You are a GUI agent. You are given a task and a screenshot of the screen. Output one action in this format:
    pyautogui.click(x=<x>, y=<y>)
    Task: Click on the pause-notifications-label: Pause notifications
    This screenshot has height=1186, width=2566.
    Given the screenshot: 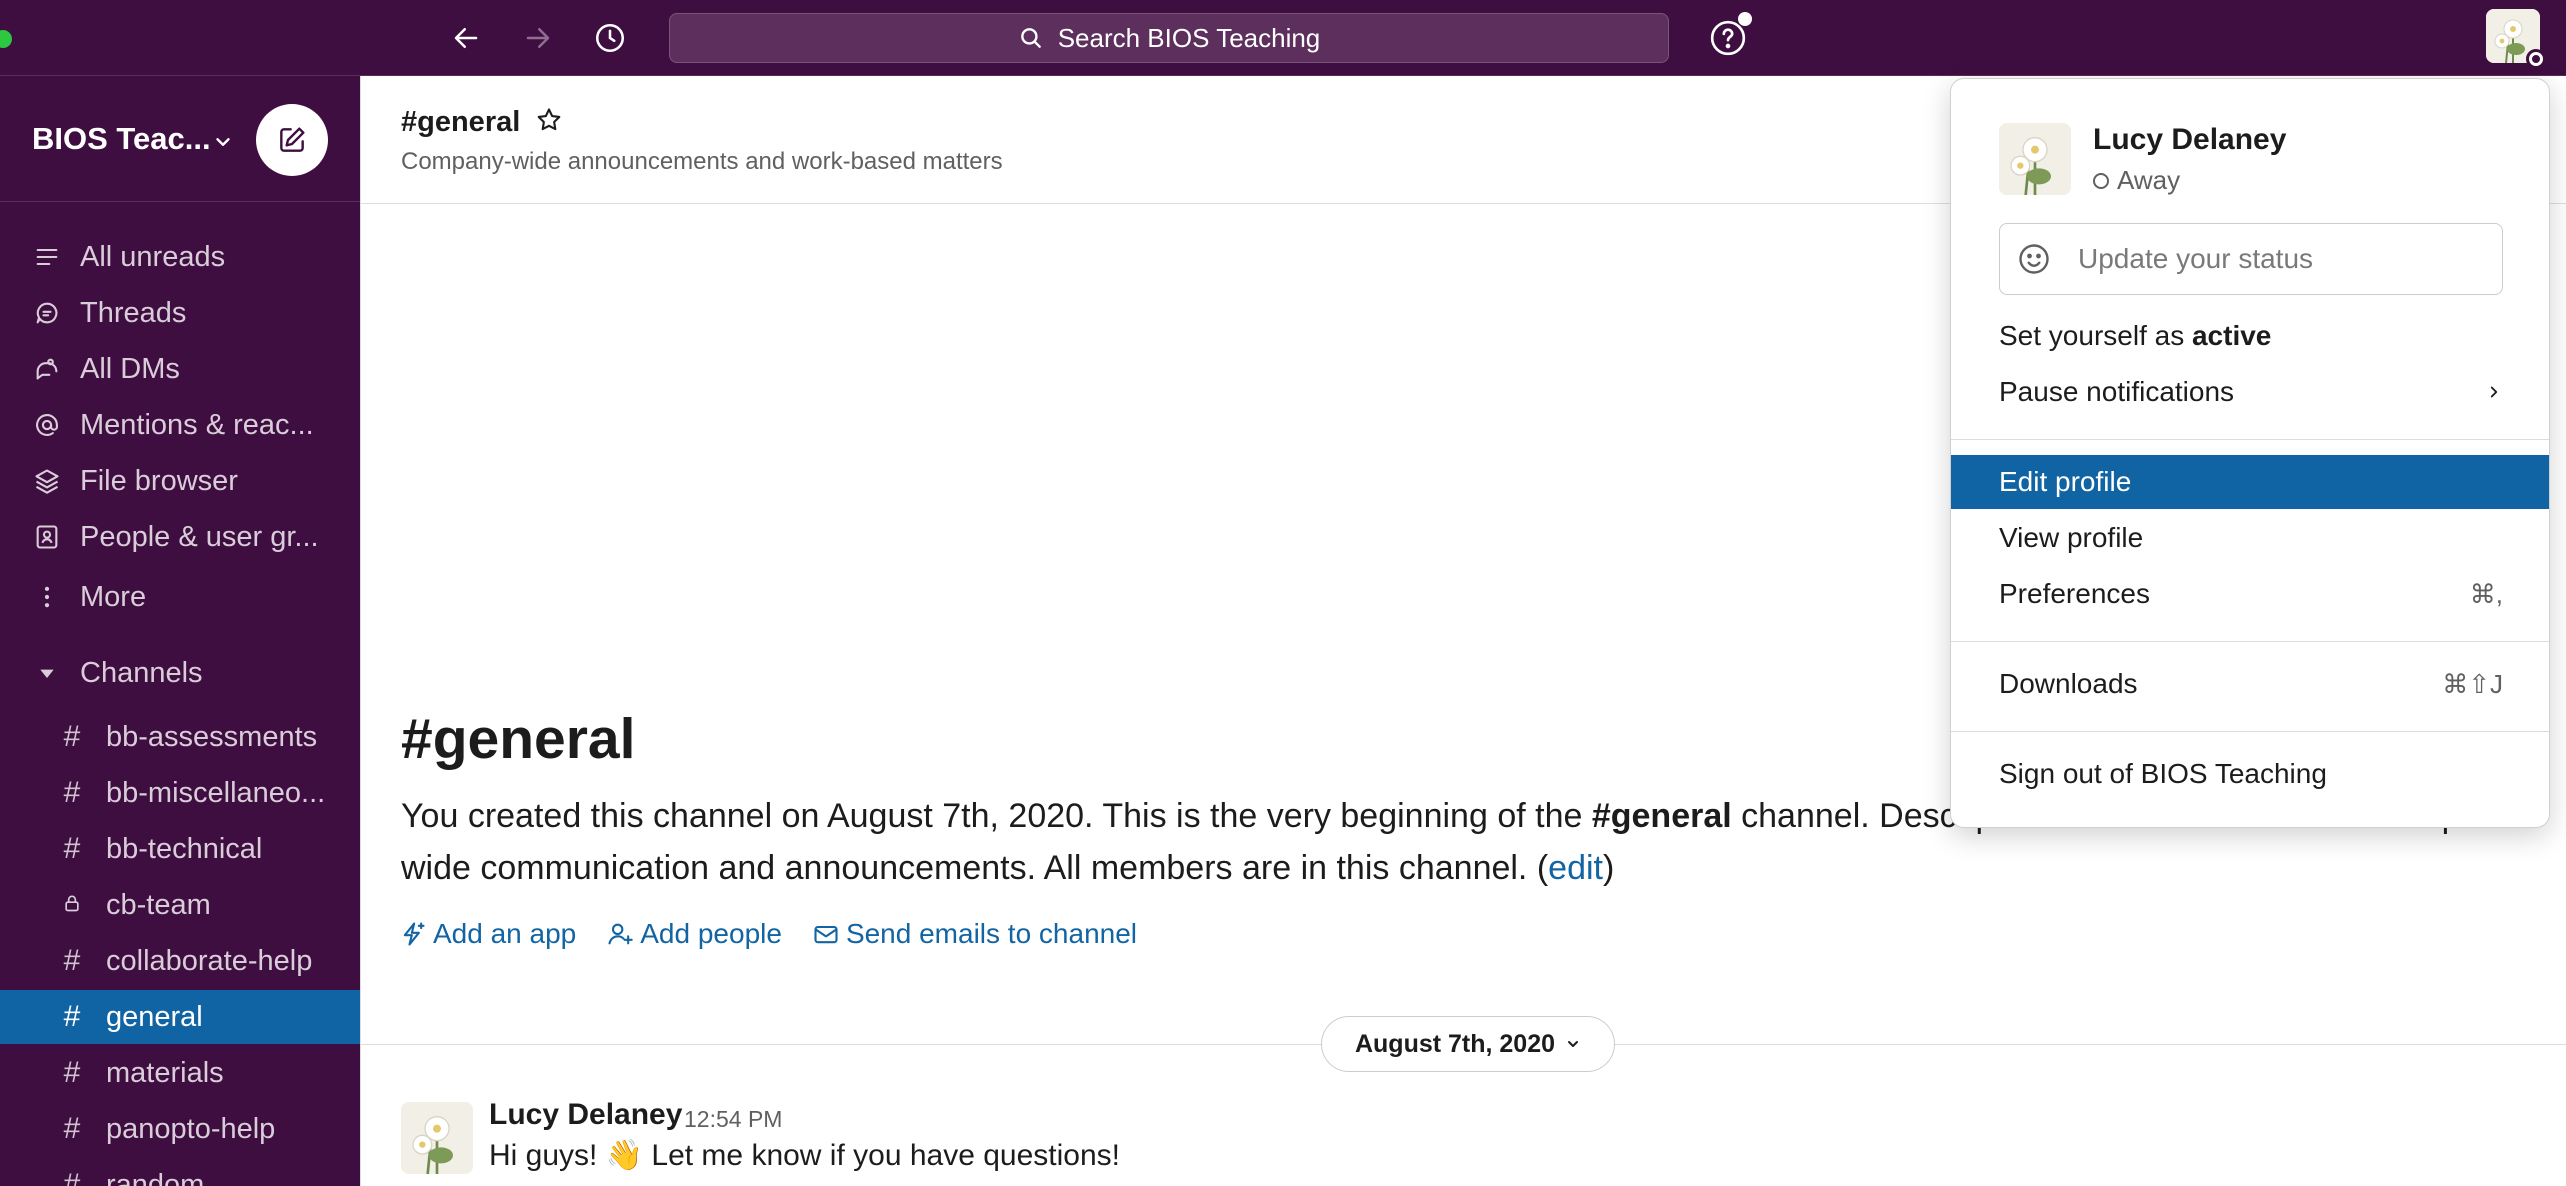 What is the action you would take?
    pyautogui.click(x=2117, y=391)
    